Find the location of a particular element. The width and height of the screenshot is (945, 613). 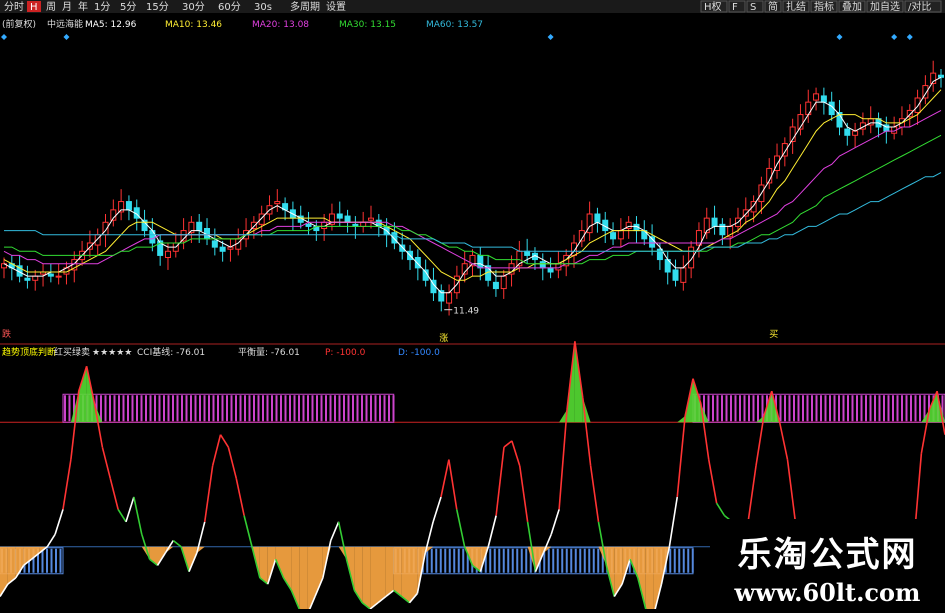

toolbar-item: 设置 is located at coordinates (336, 7).